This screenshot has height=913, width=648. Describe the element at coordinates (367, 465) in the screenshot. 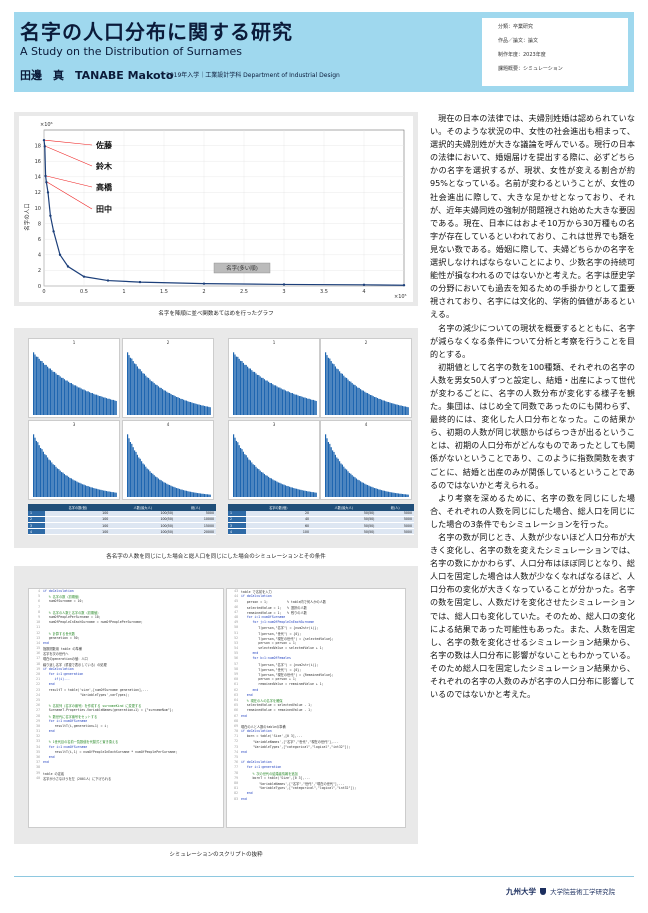

I see `mini-chart-svg` at that location.